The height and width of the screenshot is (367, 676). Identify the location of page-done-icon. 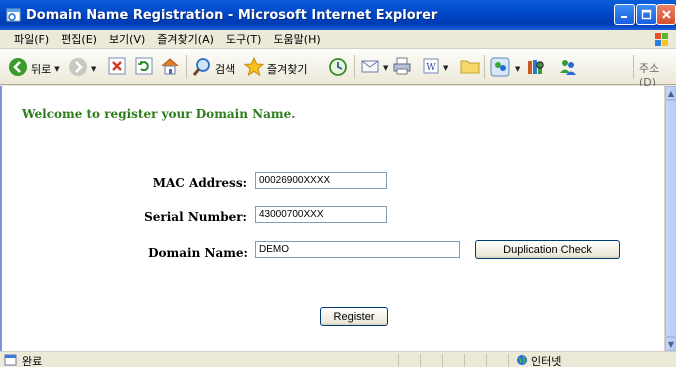
(11, 360).